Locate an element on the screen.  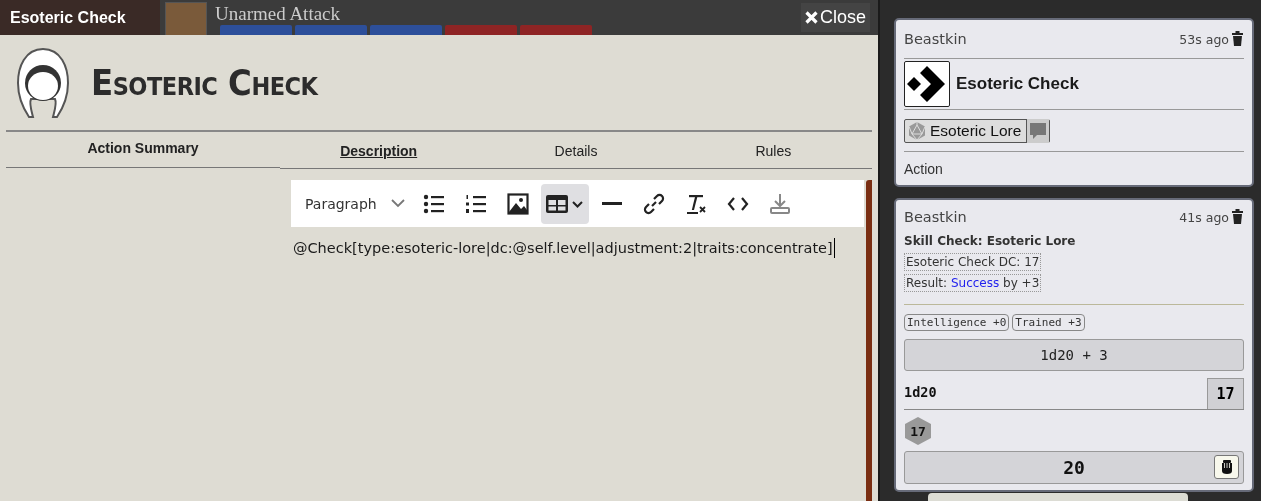
timestamp: 53s ago is located at coordinates (1204, 39).